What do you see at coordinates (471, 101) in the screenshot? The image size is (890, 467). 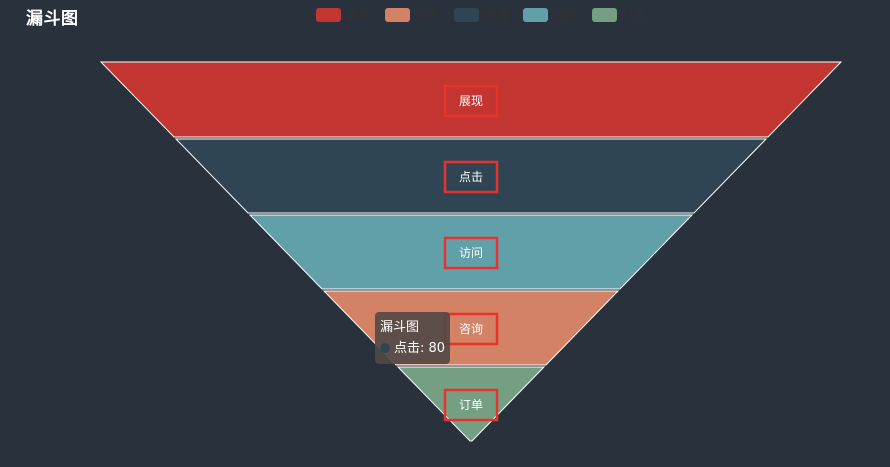 I see `funnel-label: 展现` at bounding box center [471, 101].